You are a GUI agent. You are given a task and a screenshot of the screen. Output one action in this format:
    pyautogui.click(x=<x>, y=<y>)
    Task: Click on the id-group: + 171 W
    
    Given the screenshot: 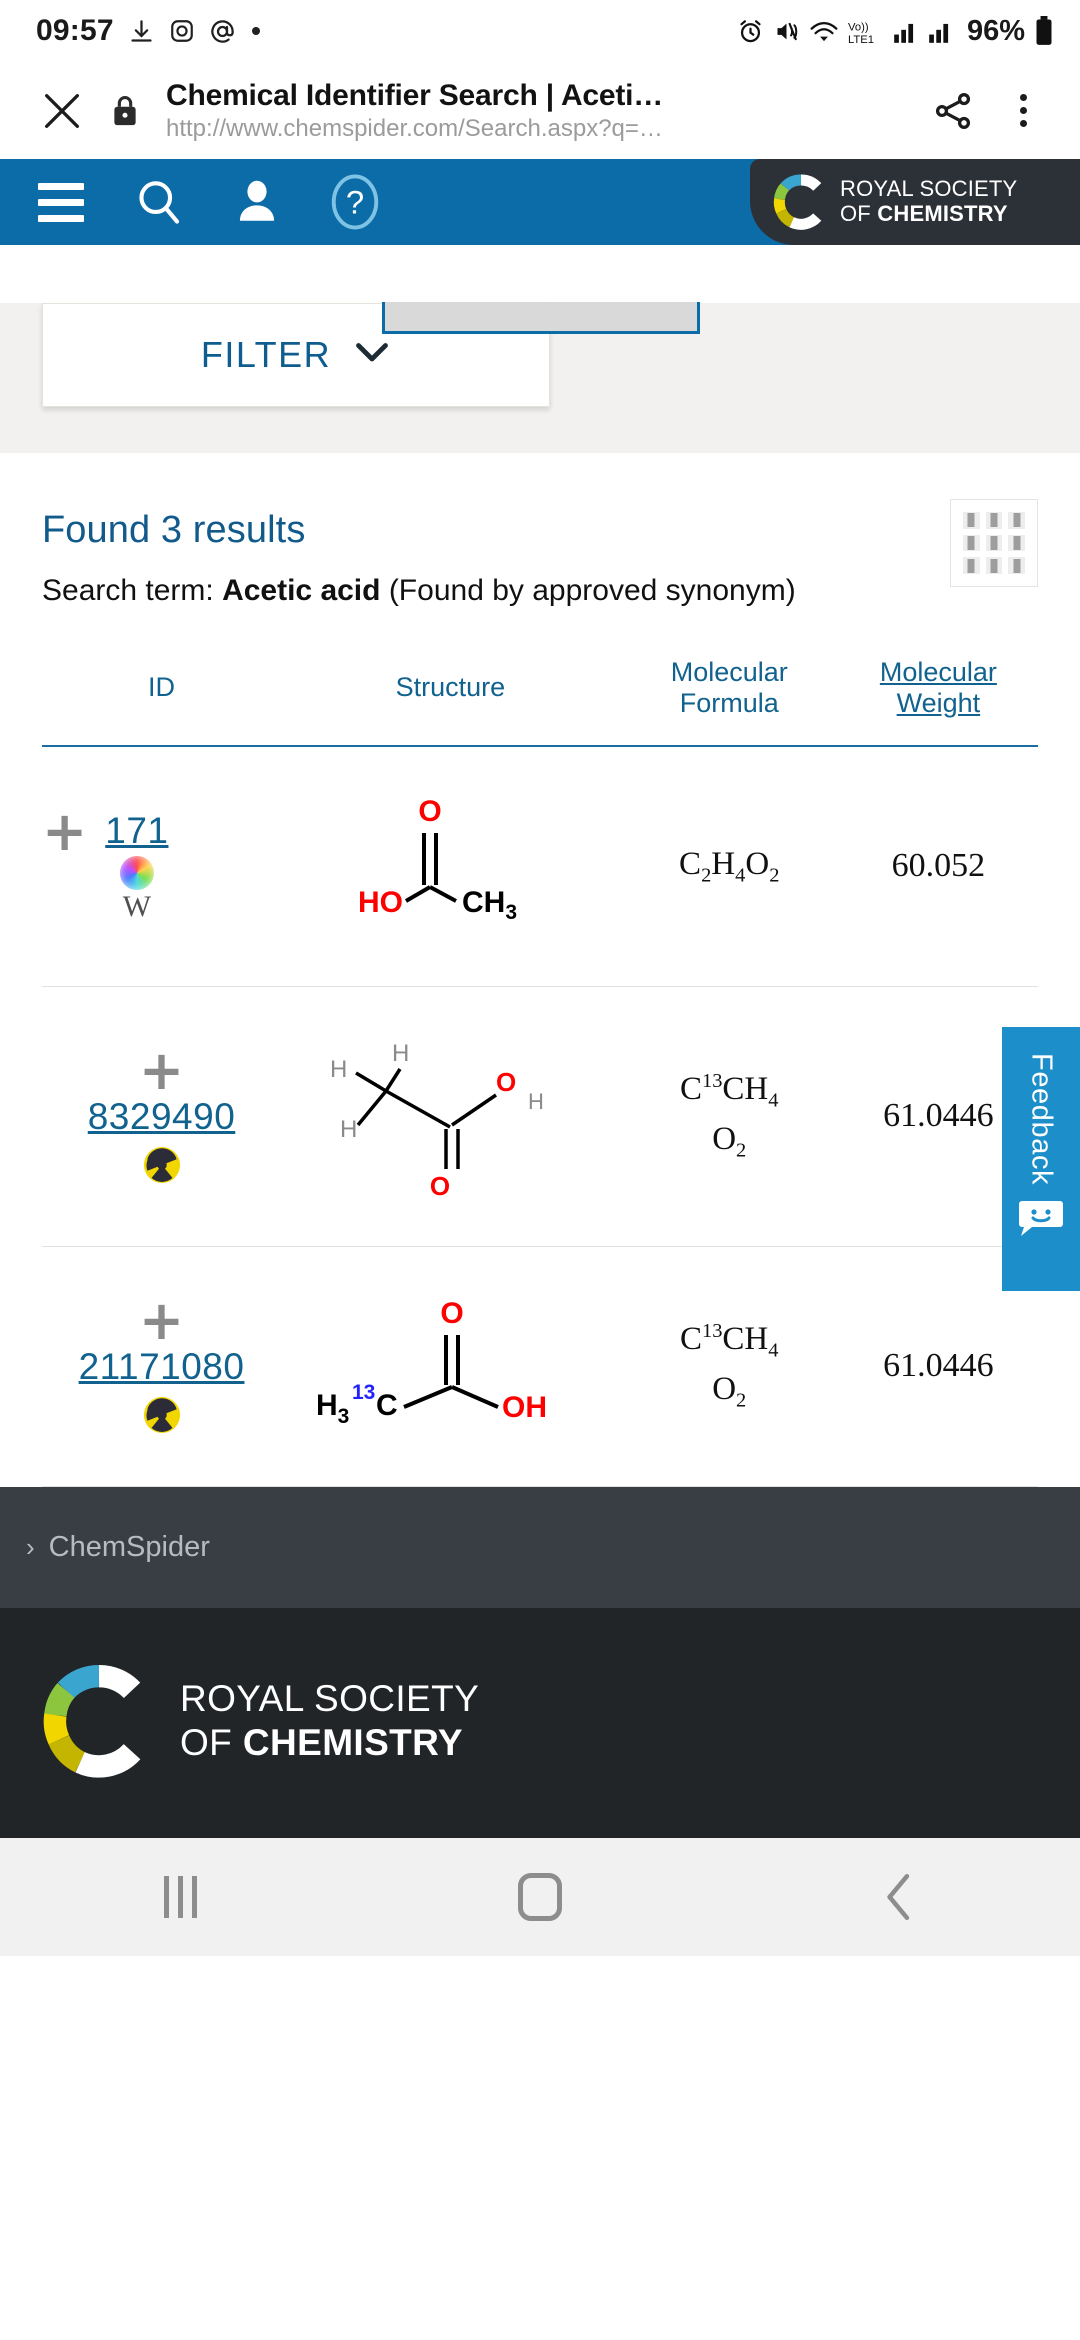 What is the action you would take?
    pyautogui.click(x=161, y=864)
    